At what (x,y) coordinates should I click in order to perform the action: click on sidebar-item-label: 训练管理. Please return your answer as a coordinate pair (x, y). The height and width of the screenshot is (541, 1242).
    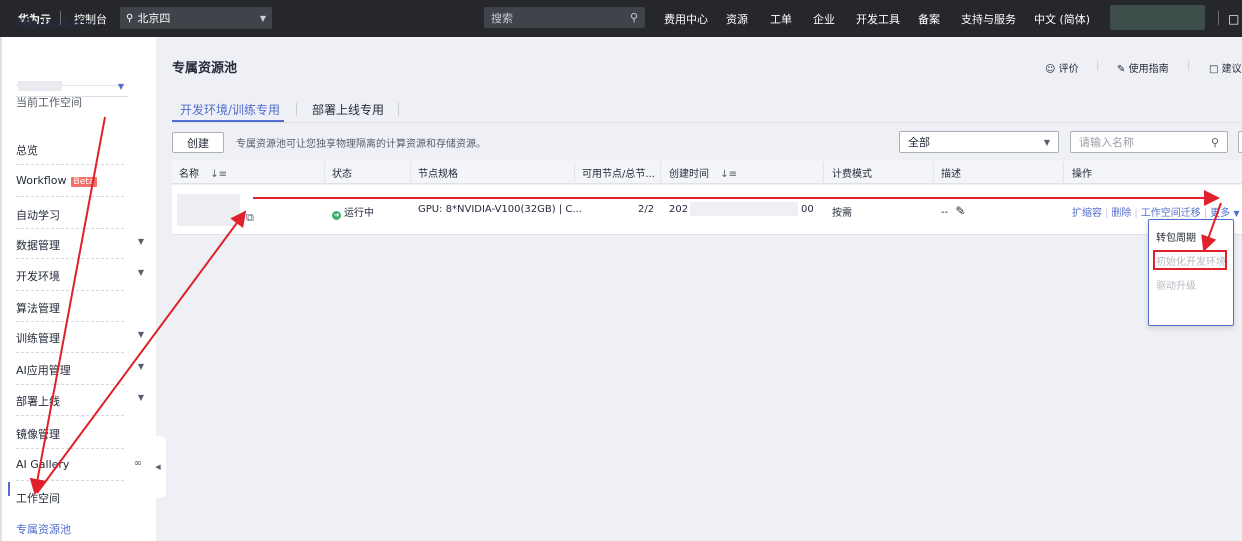
    Looking at the image, I should click on (38, 338).